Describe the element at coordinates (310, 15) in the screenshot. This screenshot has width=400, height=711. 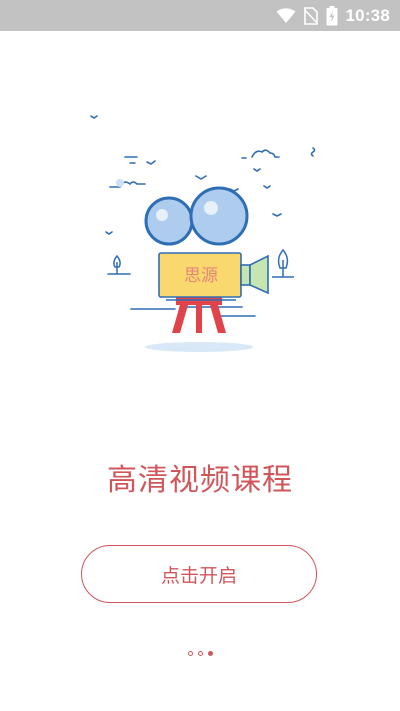
I see `no-sim-icon` at that location.